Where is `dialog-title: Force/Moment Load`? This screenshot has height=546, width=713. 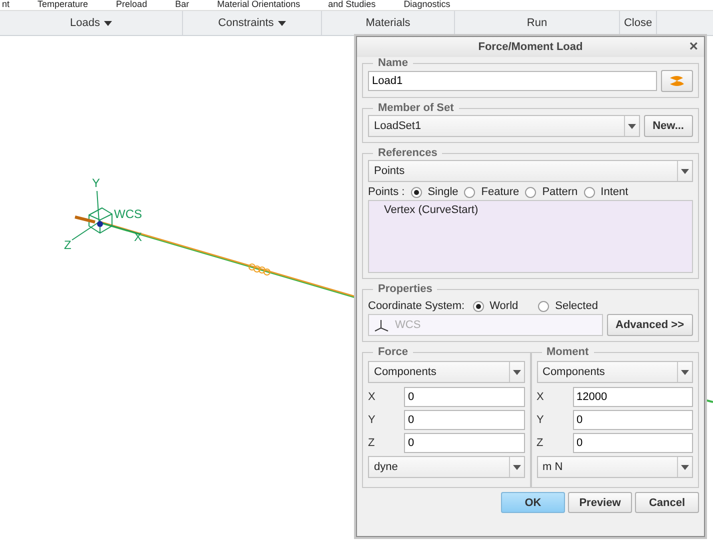
dialog-title: Force/Moment Load is located at coordinates (530, 47).